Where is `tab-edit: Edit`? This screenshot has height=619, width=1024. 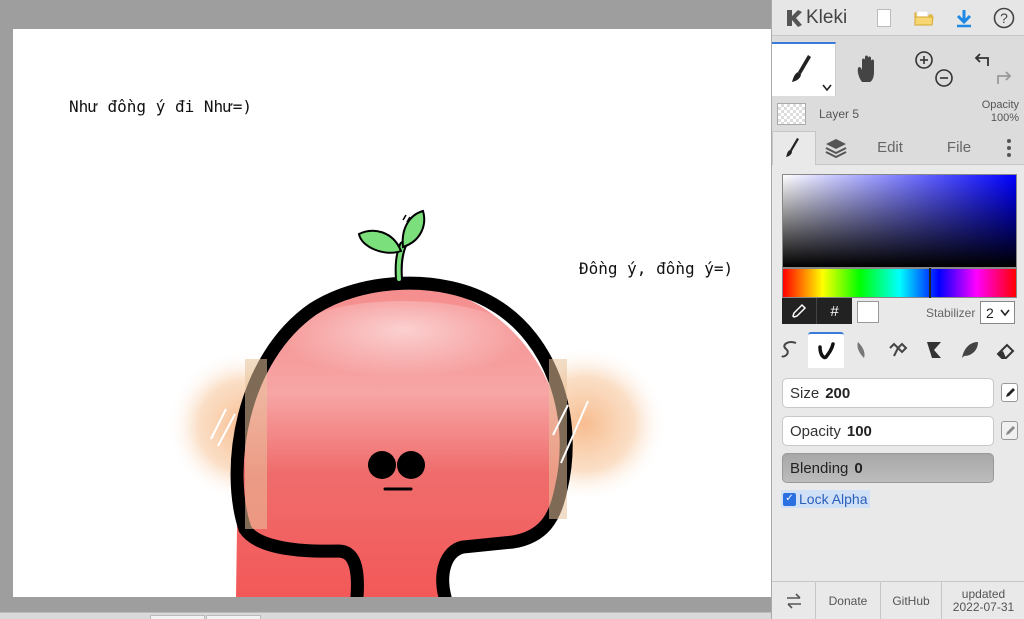 tab-edit: Edit is located at coordinates (890, 148).